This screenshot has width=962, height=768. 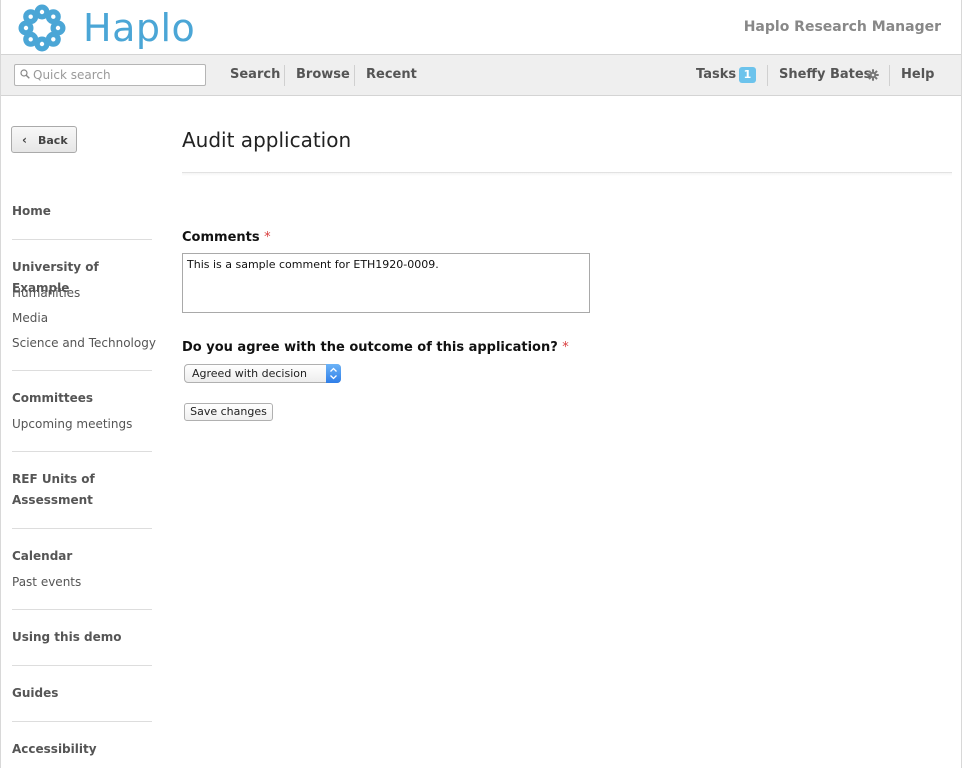 I want to click on page-title: Audit application, so click(x=267, y=140).